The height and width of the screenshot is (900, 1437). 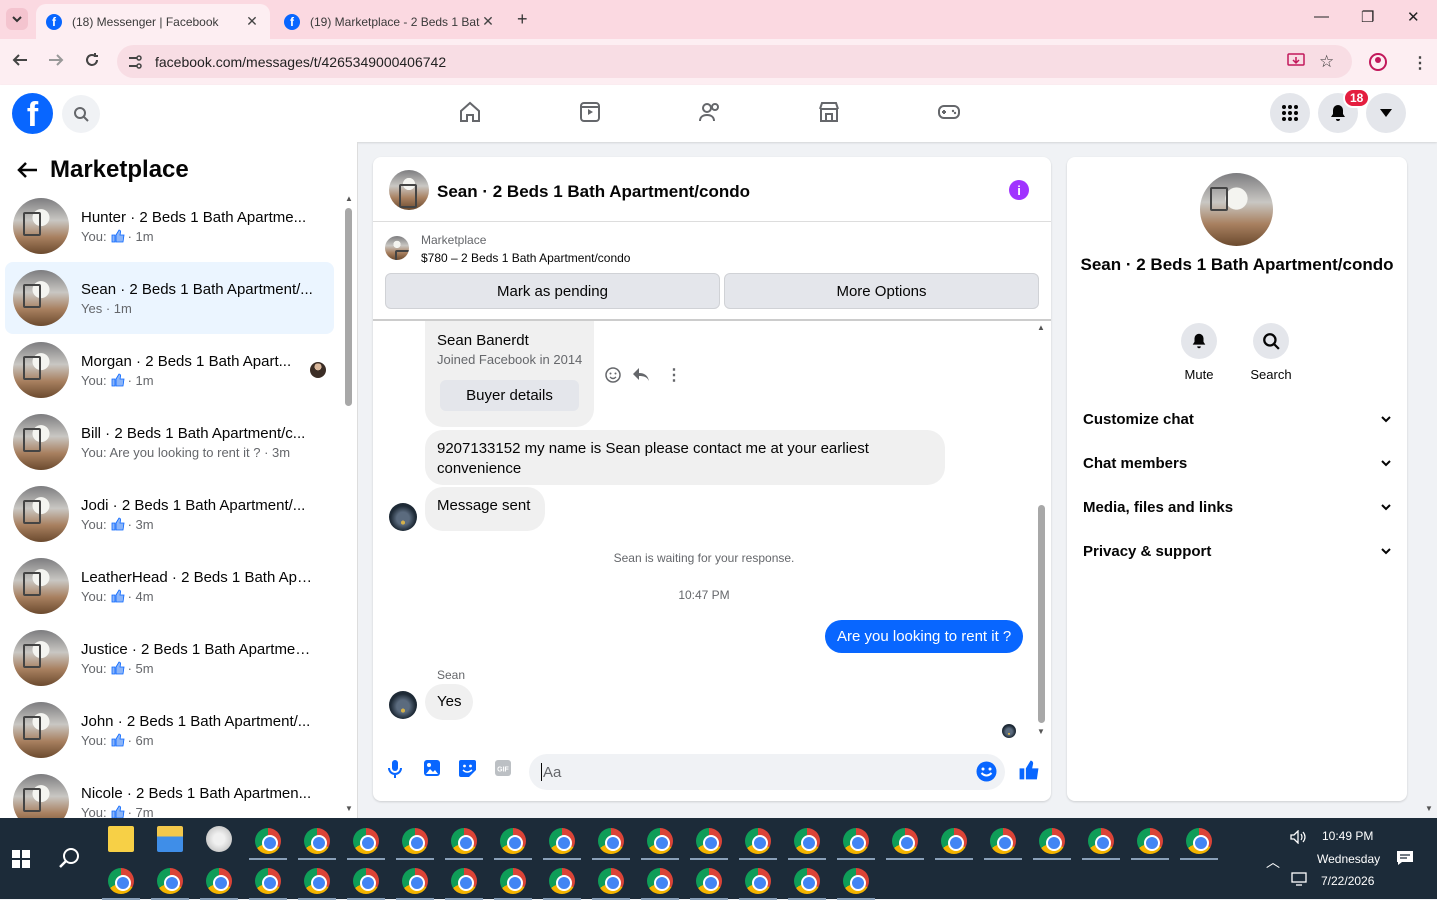 What do you see at coordinates (710, 112) in the screenshot?
I see `friends-icon` at bounding box center [710, 112].